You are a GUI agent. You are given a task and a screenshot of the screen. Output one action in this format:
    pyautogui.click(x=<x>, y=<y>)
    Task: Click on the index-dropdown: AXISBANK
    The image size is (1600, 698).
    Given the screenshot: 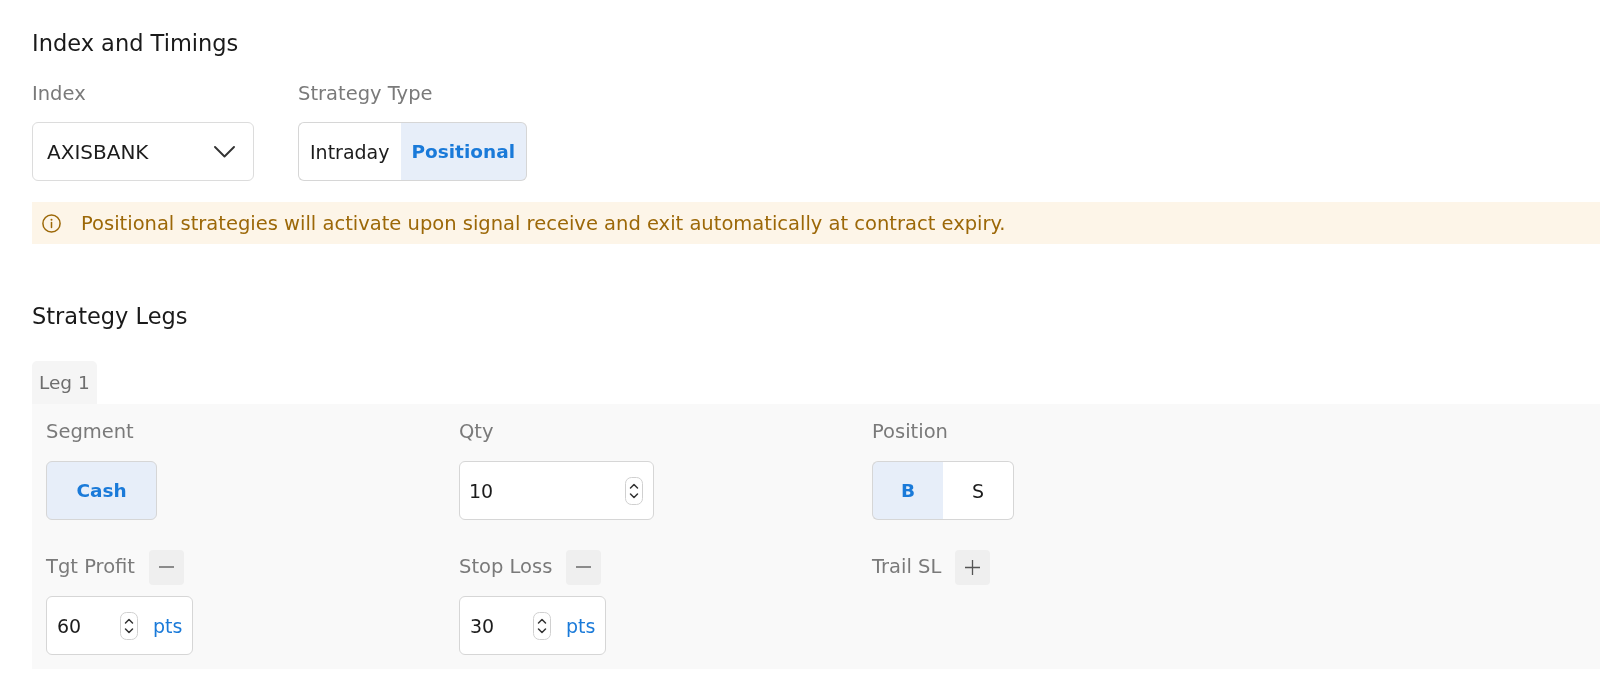 What is the action you would take?
    pyautogui.click(x=143, y=151)
    